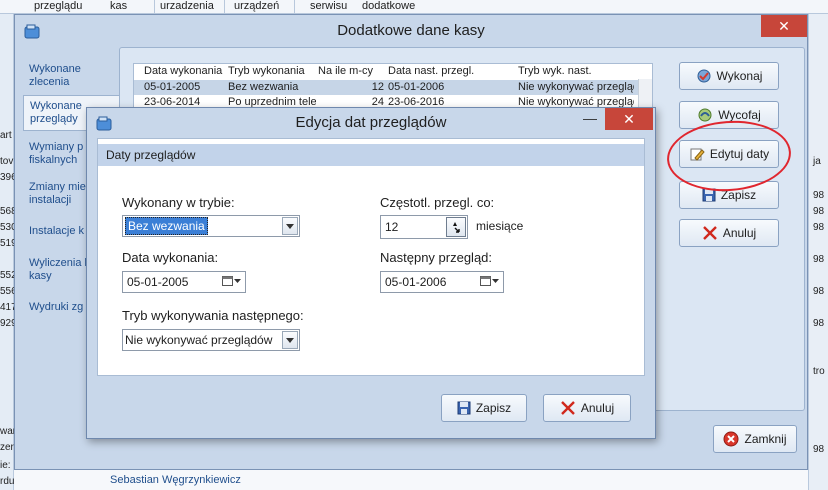 Image resolution: width=828 pixels, height=490 pixels. I want to click on wycofaj-label: Wycofaj, so click(739, 115).